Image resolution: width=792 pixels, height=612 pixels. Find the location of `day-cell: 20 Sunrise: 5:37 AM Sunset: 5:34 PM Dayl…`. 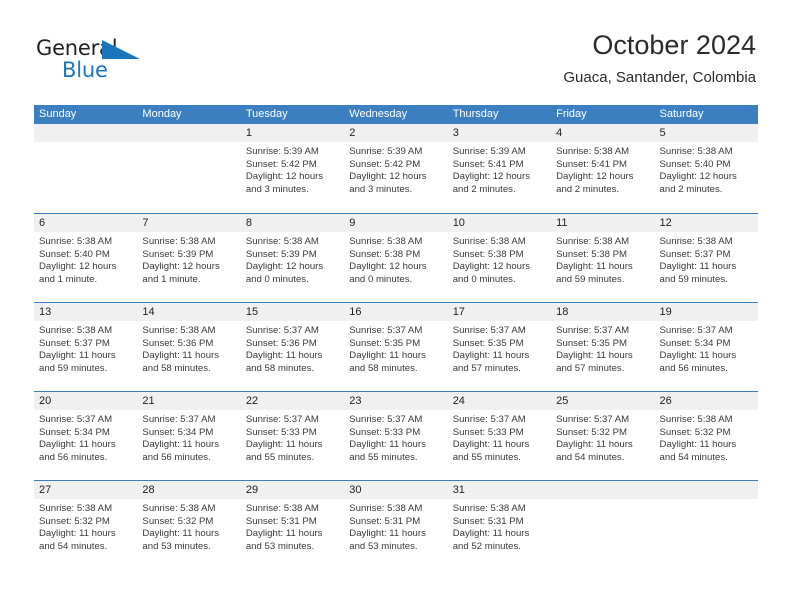

day-cell: 20 Sunrise: 5:37 AM Sunset: 5:34 PM Dayl… is located at coordinates (86, 436).